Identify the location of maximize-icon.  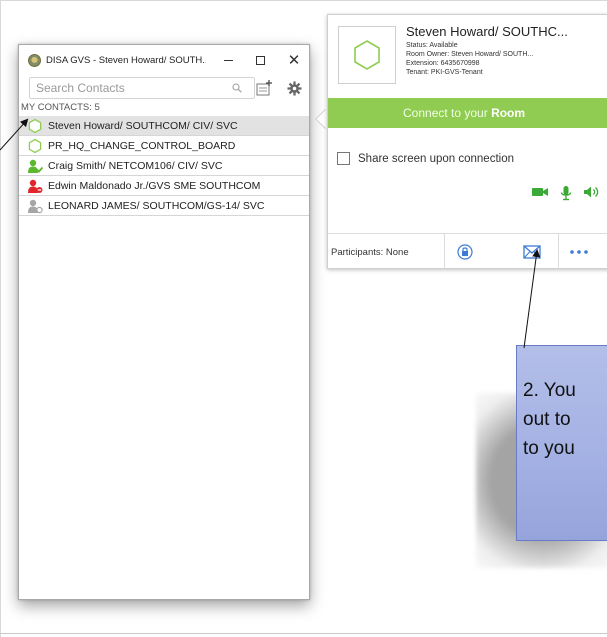
(260, 60).